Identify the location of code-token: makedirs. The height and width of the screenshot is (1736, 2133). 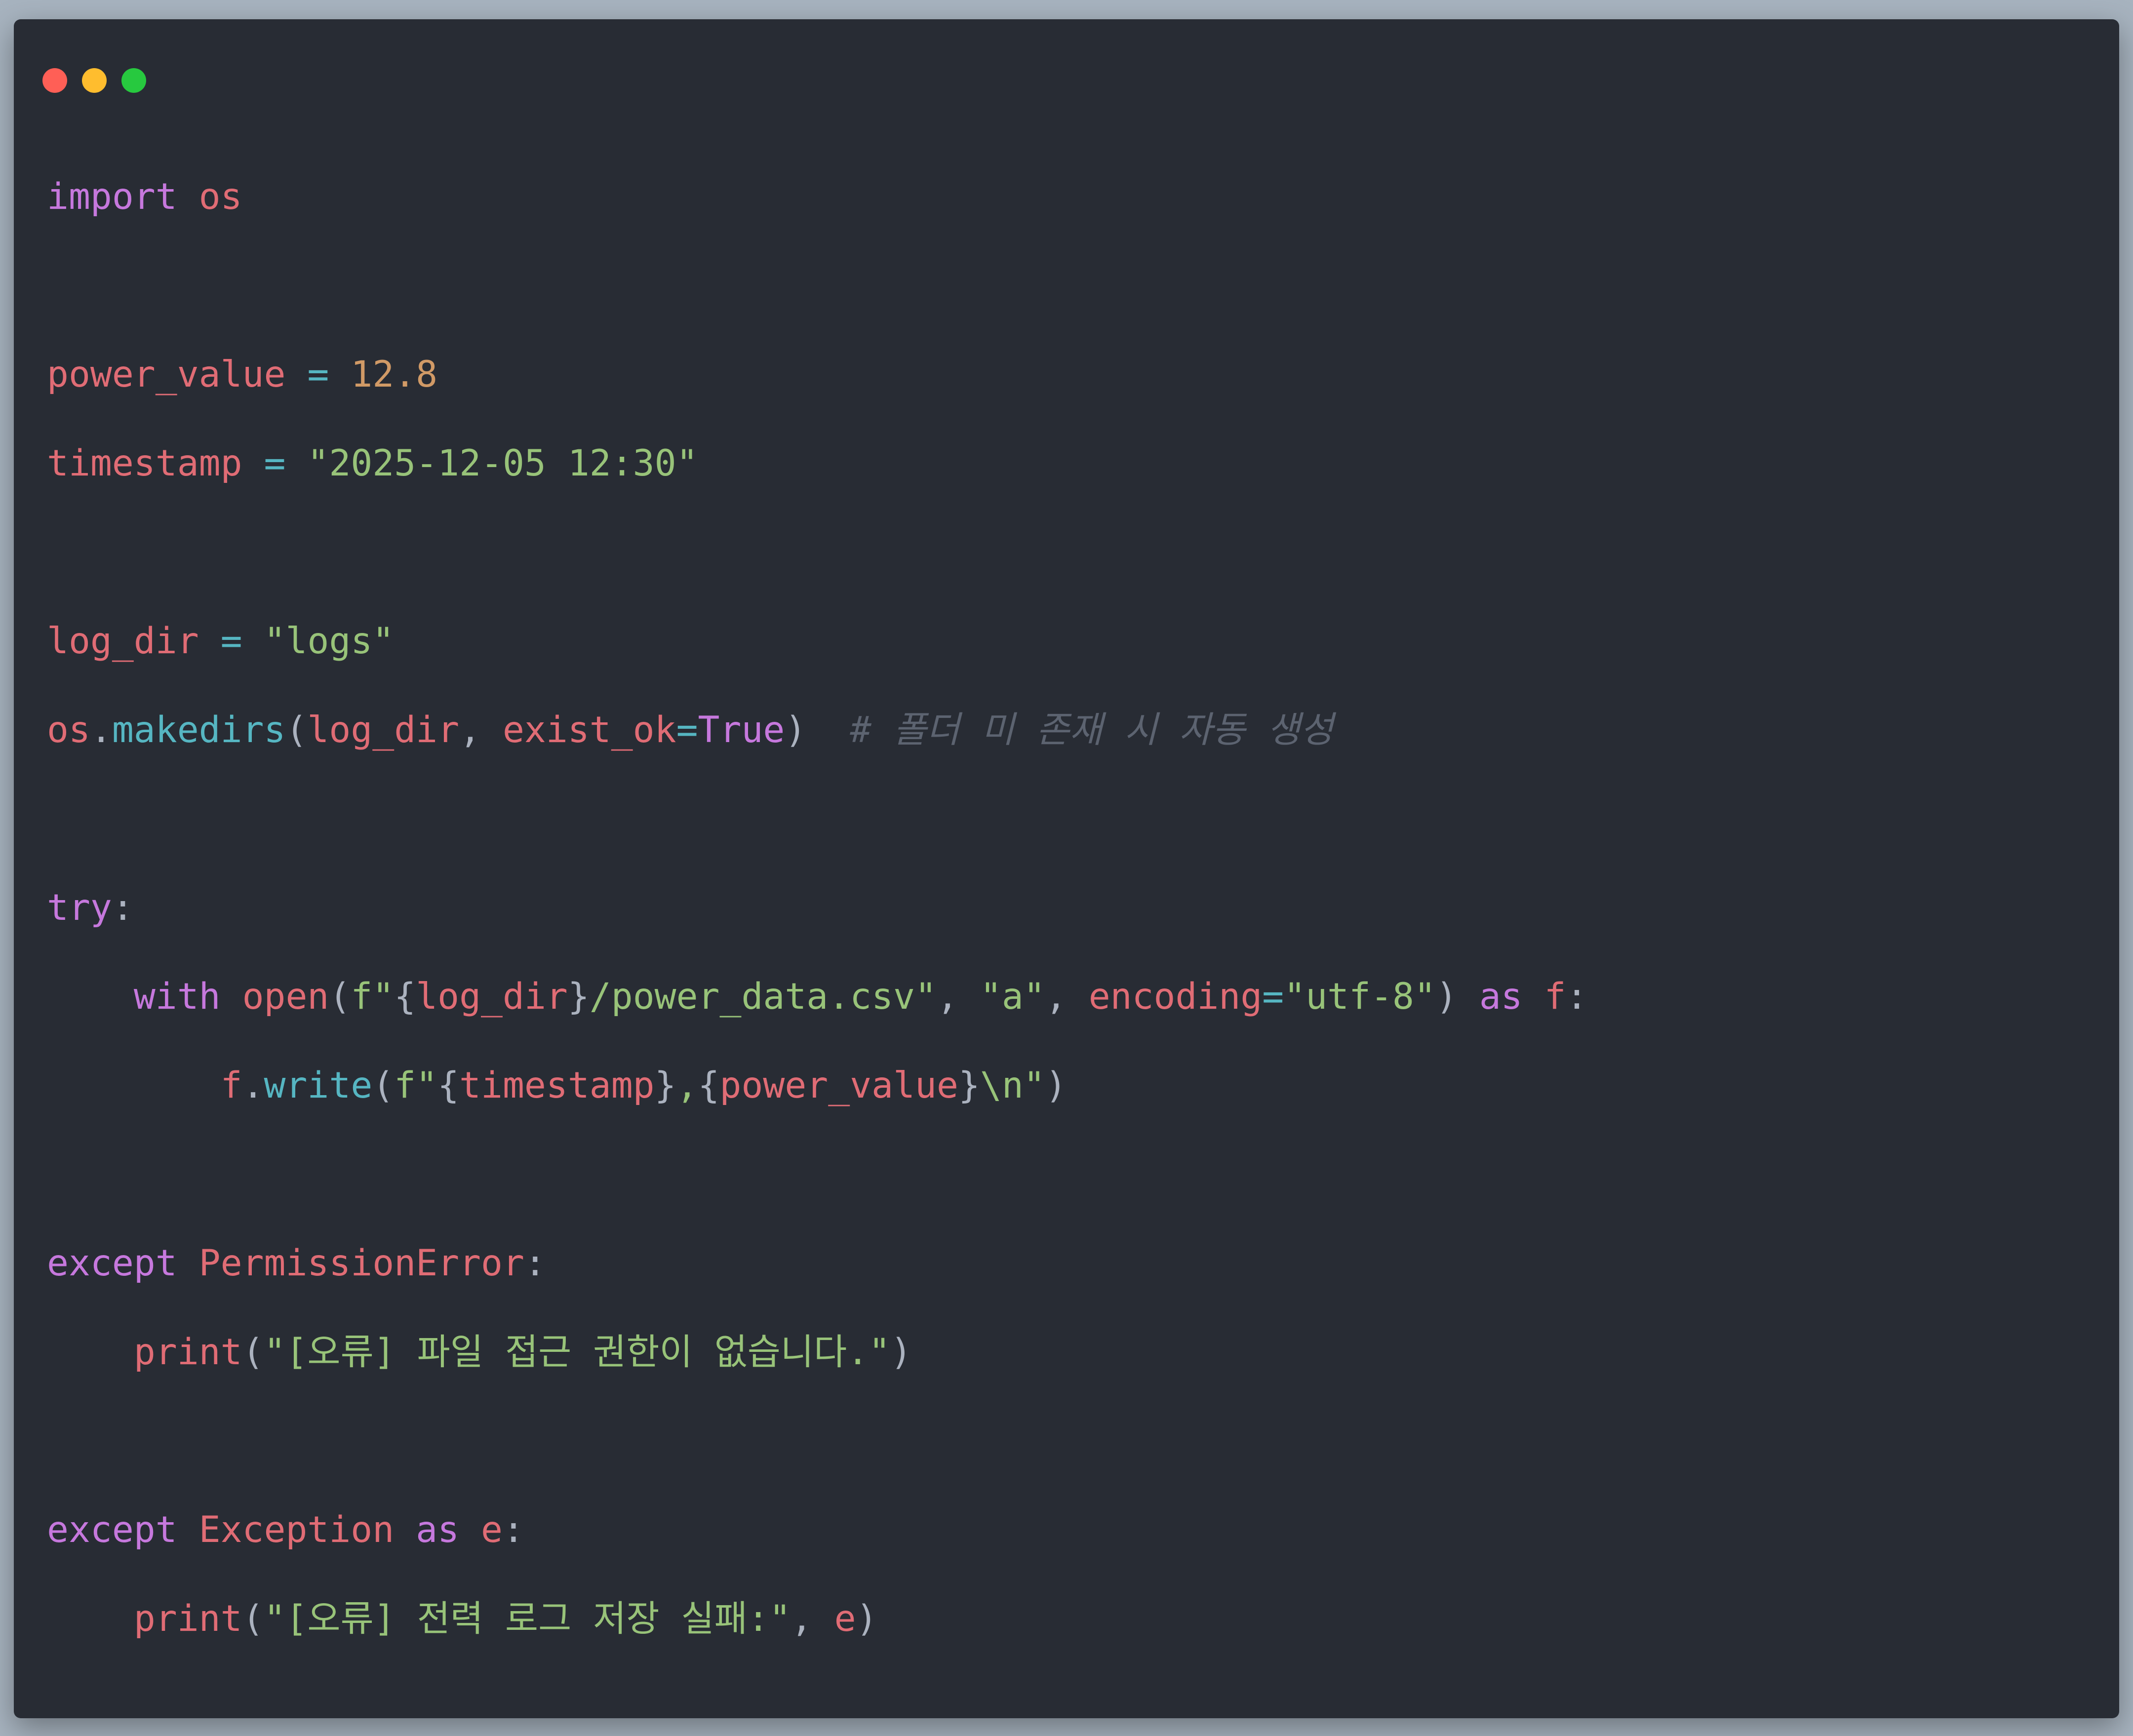
(199, 730).